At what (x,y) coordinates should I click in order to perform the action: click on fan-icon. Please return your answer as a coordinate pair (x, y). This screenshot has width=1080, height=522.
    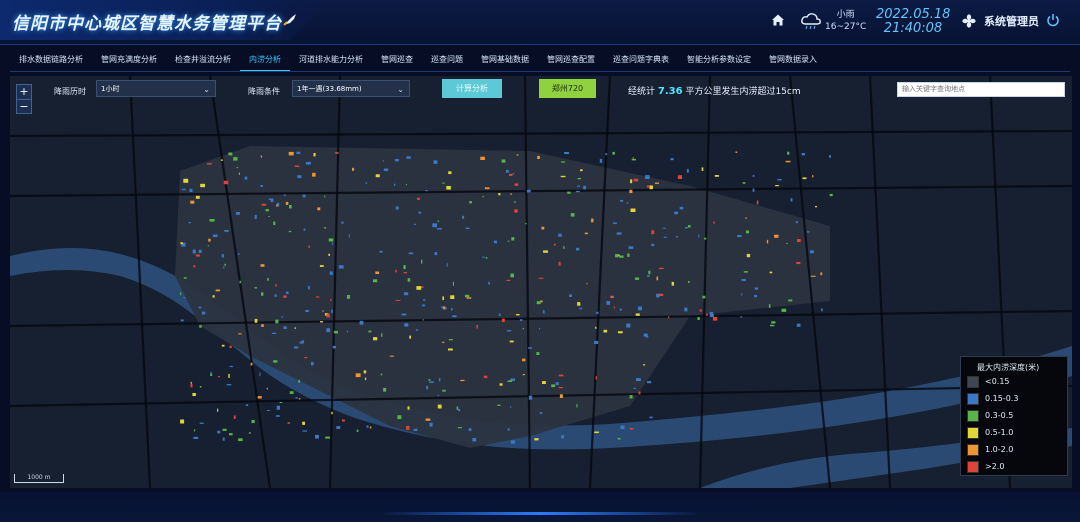
    Looking at the image, I should click on (969, 21).